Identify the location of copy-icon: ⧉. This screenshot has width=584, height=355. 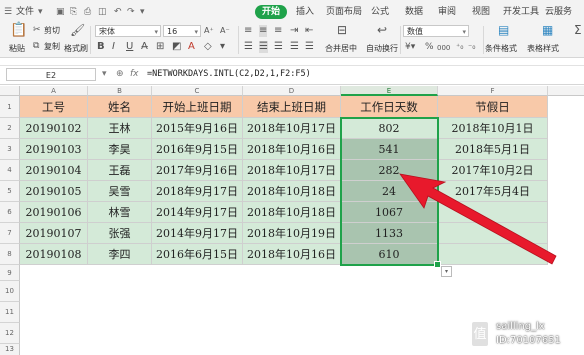
(36, 46).